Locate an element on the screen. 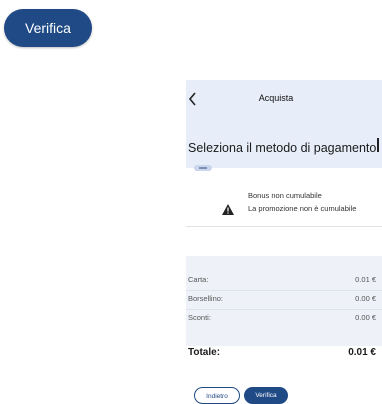  payment-method-header: Seleziona il metodo di pagamento is located at coordinates (284, 144).